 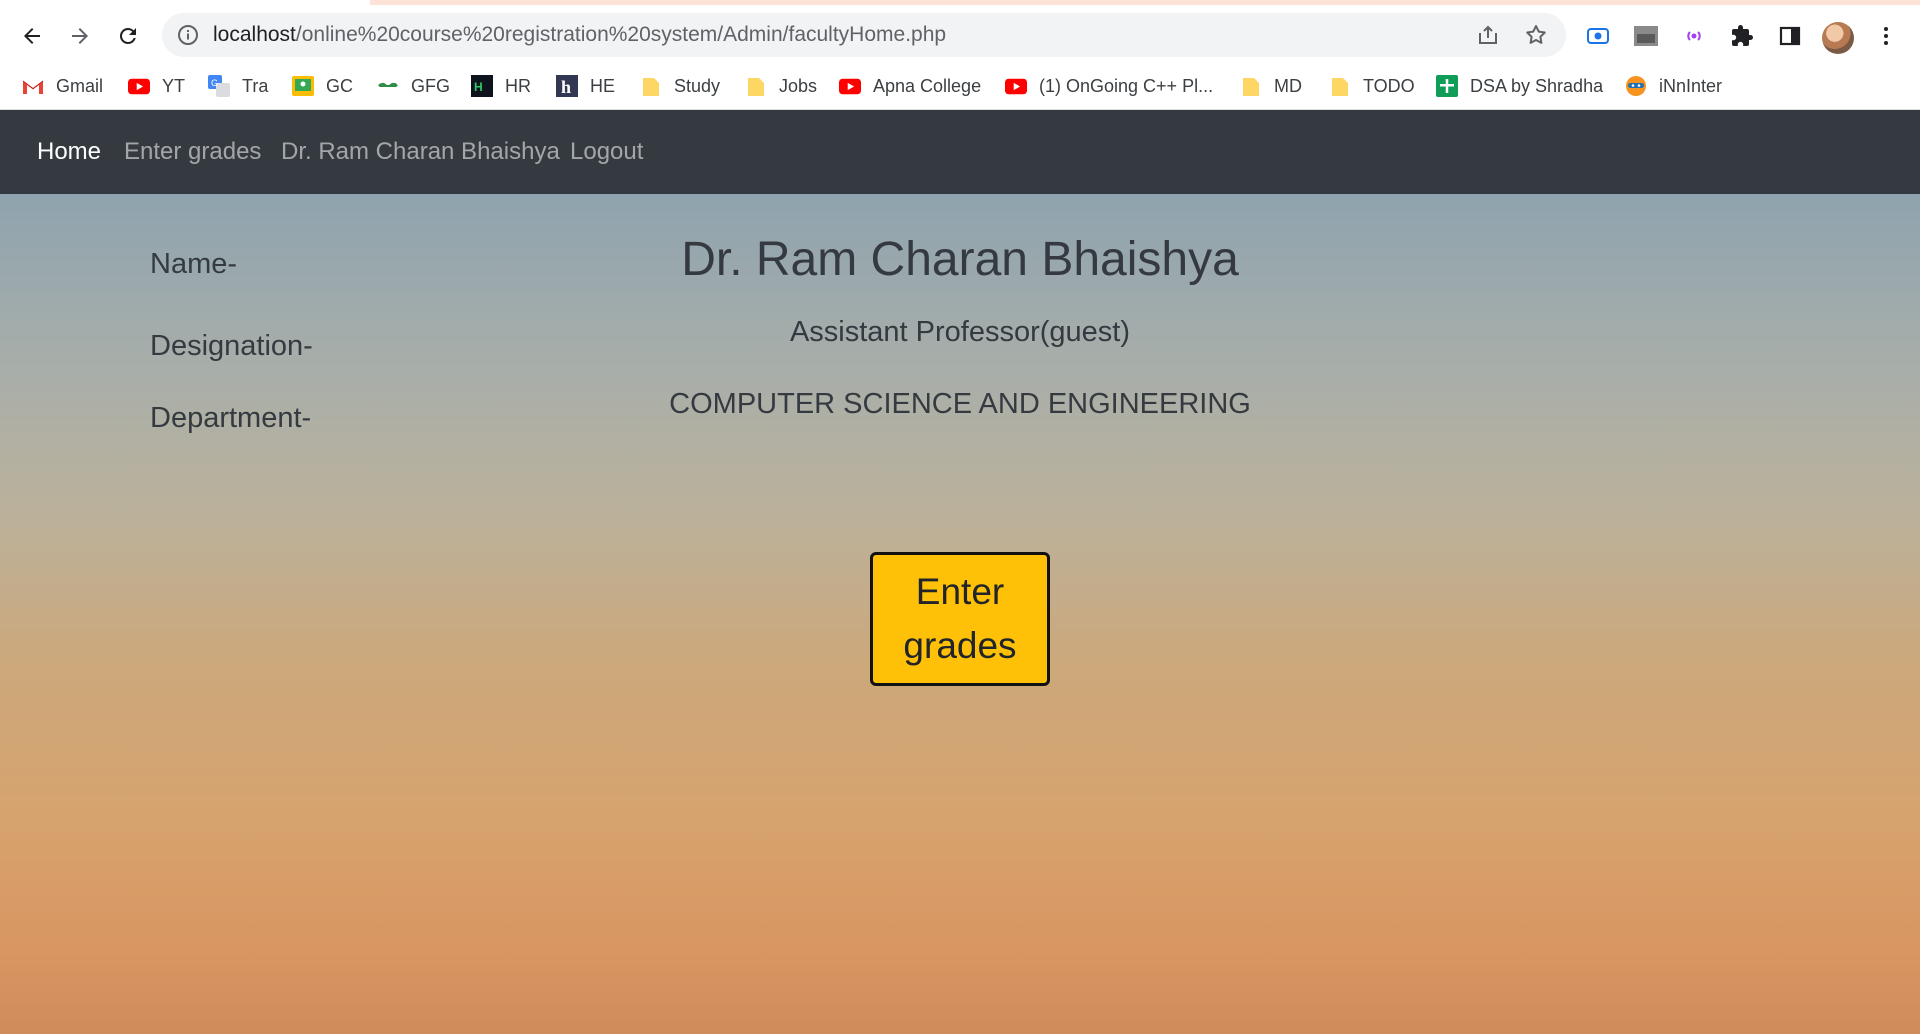 I want to click on nav-home: Home, so click(x=69, y=152).